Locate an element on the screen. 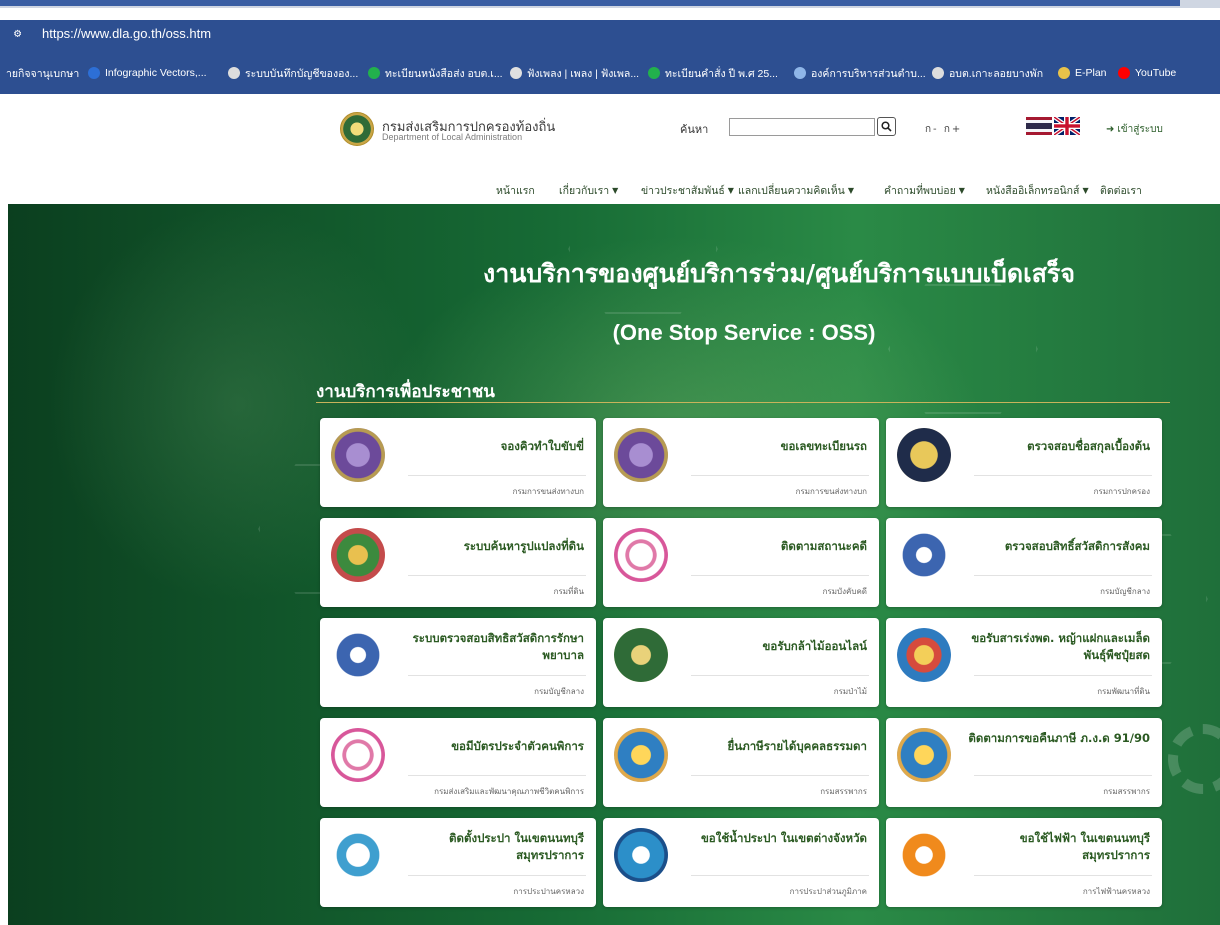 The width and height of the screenshot is (1220, 925). nav-item-label: ข่าวประชาสัมพันธ์ is located at coordinates (683, 190).